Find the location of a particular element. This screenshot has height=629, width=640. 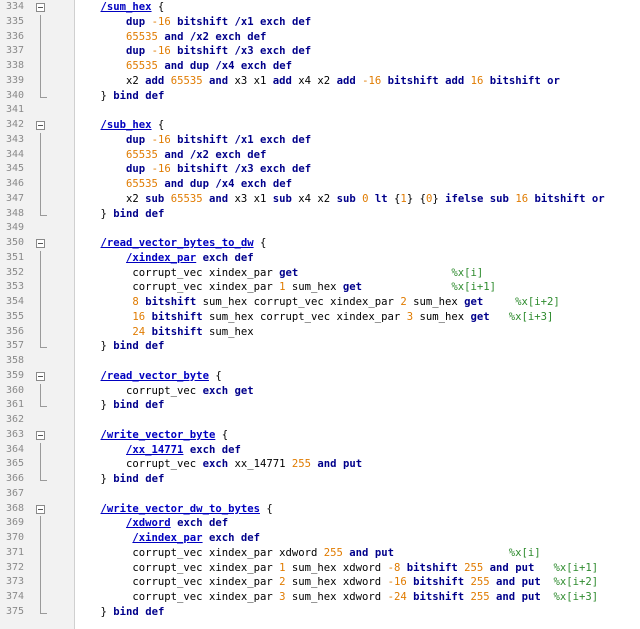

procedure-name: /xindex_par is located at coordinates (167, 538).